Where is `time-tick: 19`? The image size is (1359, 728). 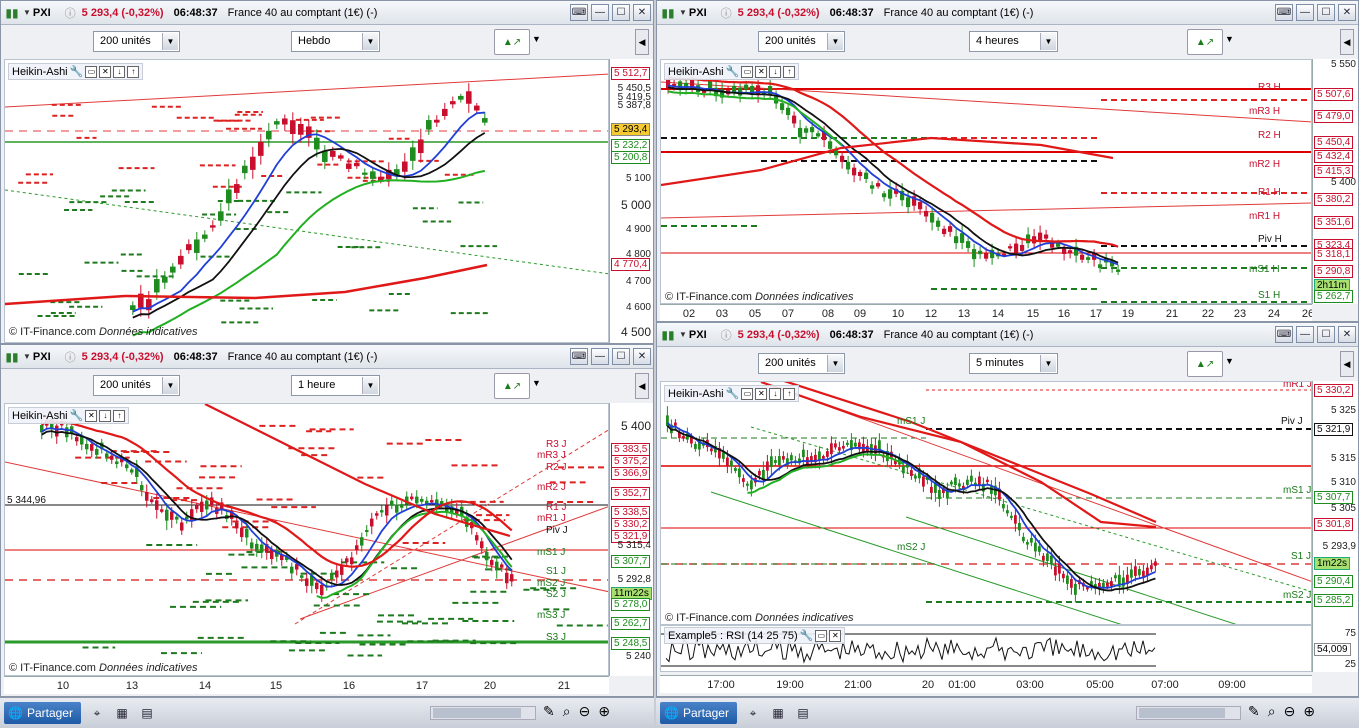
time-tick: 19 is located at coordinates (1128, 314).